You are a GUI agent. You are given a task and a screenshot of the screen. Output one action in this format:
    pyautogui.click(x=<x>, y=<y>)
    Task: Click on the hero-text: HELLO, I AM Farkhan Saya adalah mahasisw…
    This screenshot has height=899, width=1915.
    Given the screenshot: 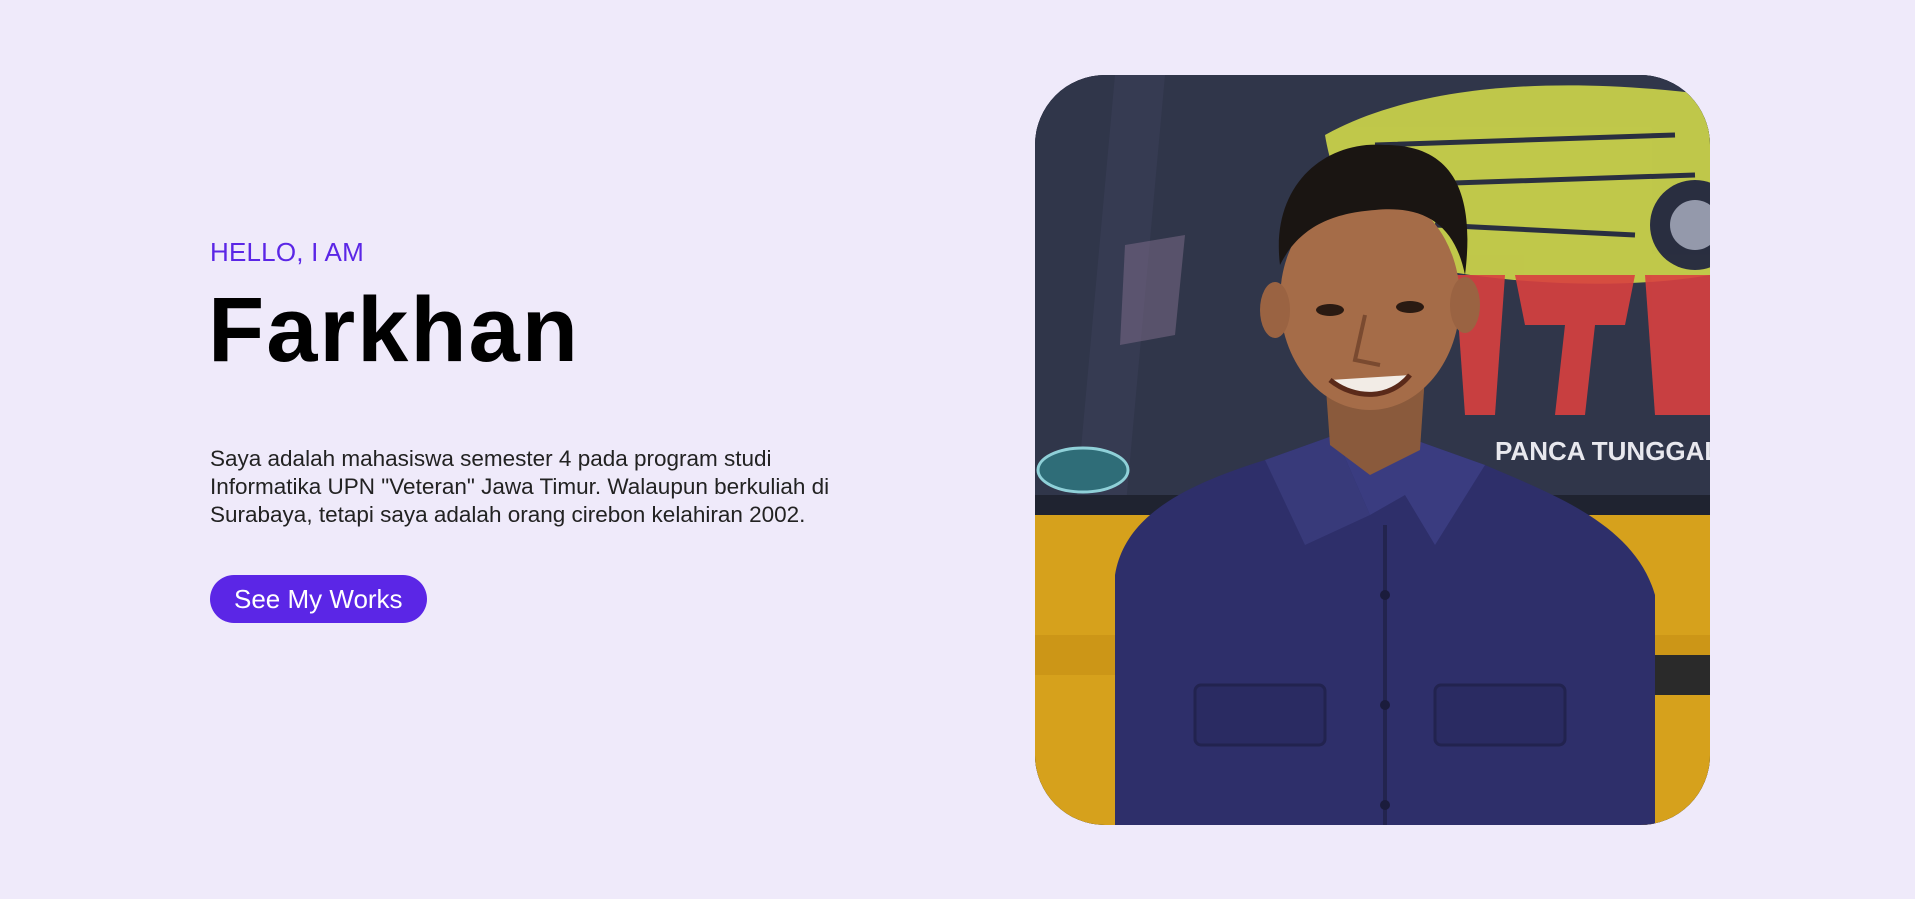 What is the action you would take?
    pyautogui.click(x=529, y=426)
    